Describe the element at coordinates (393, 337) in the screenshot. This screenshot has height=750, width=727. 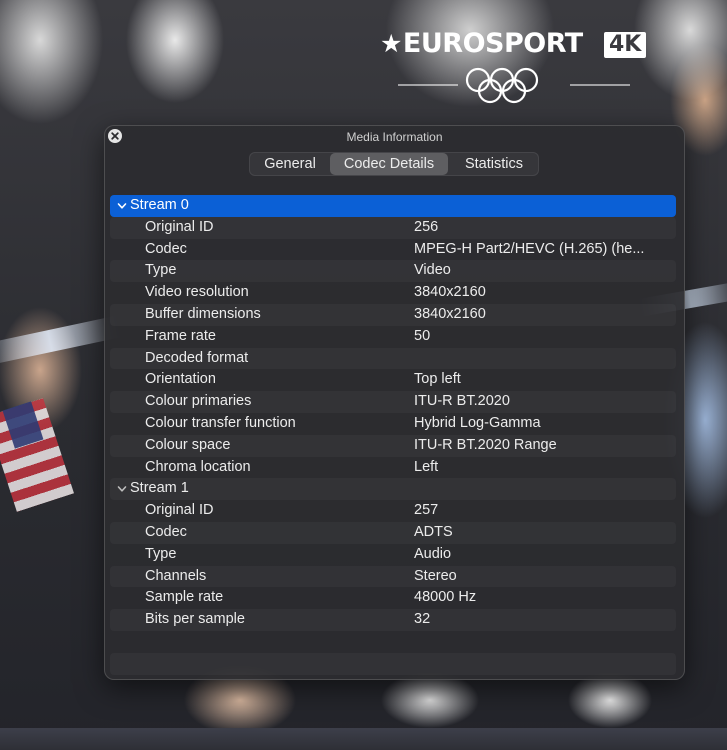
I see `property-row: Frame rate 50` at that location.